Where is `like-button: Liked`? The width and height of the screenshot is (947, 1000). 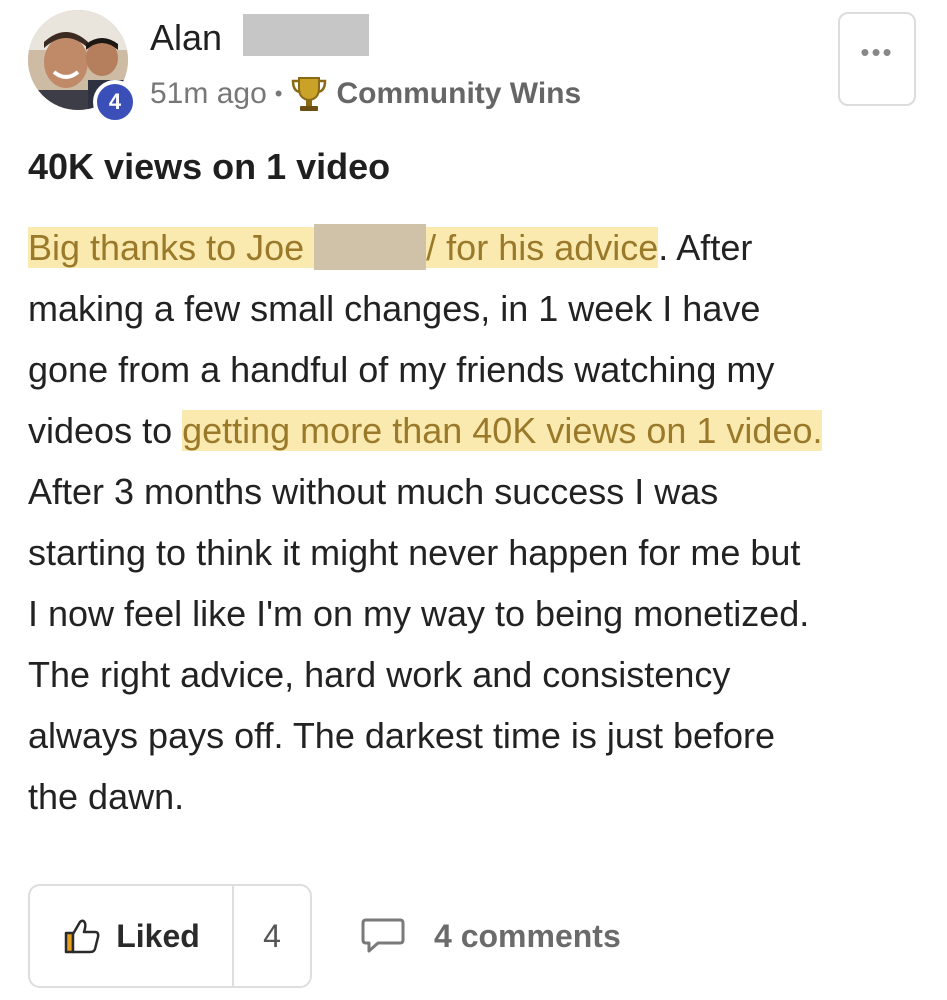
like-button: Liked is located at coordinates (132, 936).